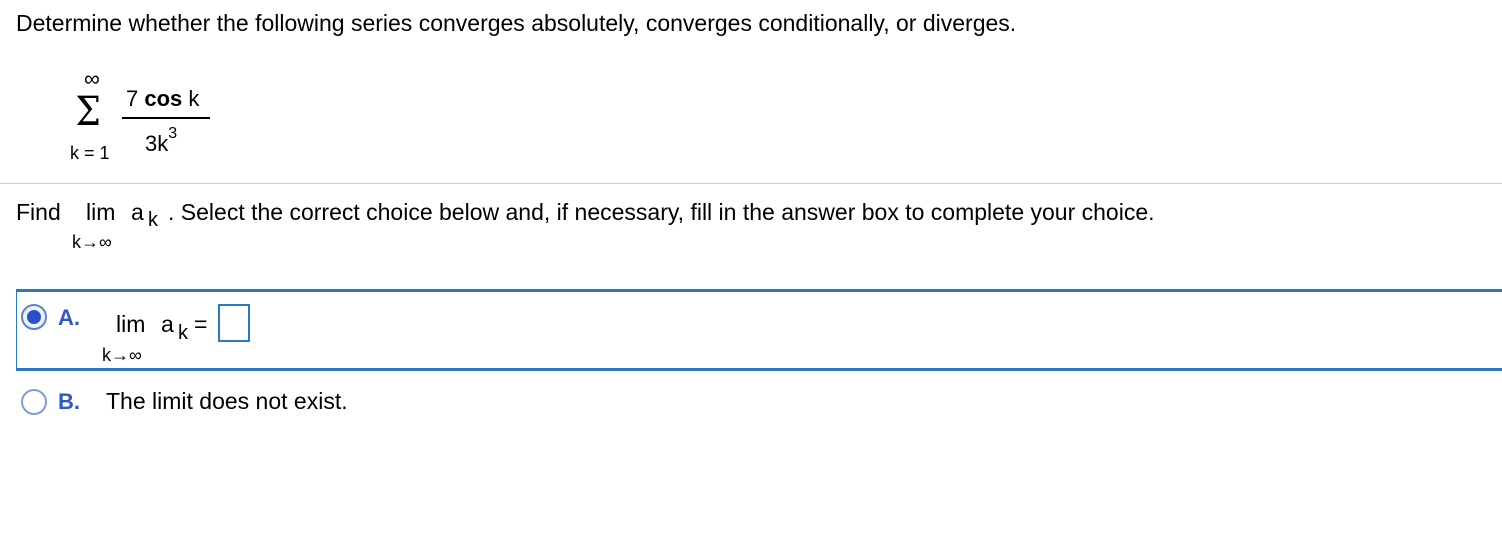 The height and width of the screenshot is (542, 1502). Describe the element at coordinates (183, 333) in the screenshot. I see `choice-a-subscript: k` at that location.